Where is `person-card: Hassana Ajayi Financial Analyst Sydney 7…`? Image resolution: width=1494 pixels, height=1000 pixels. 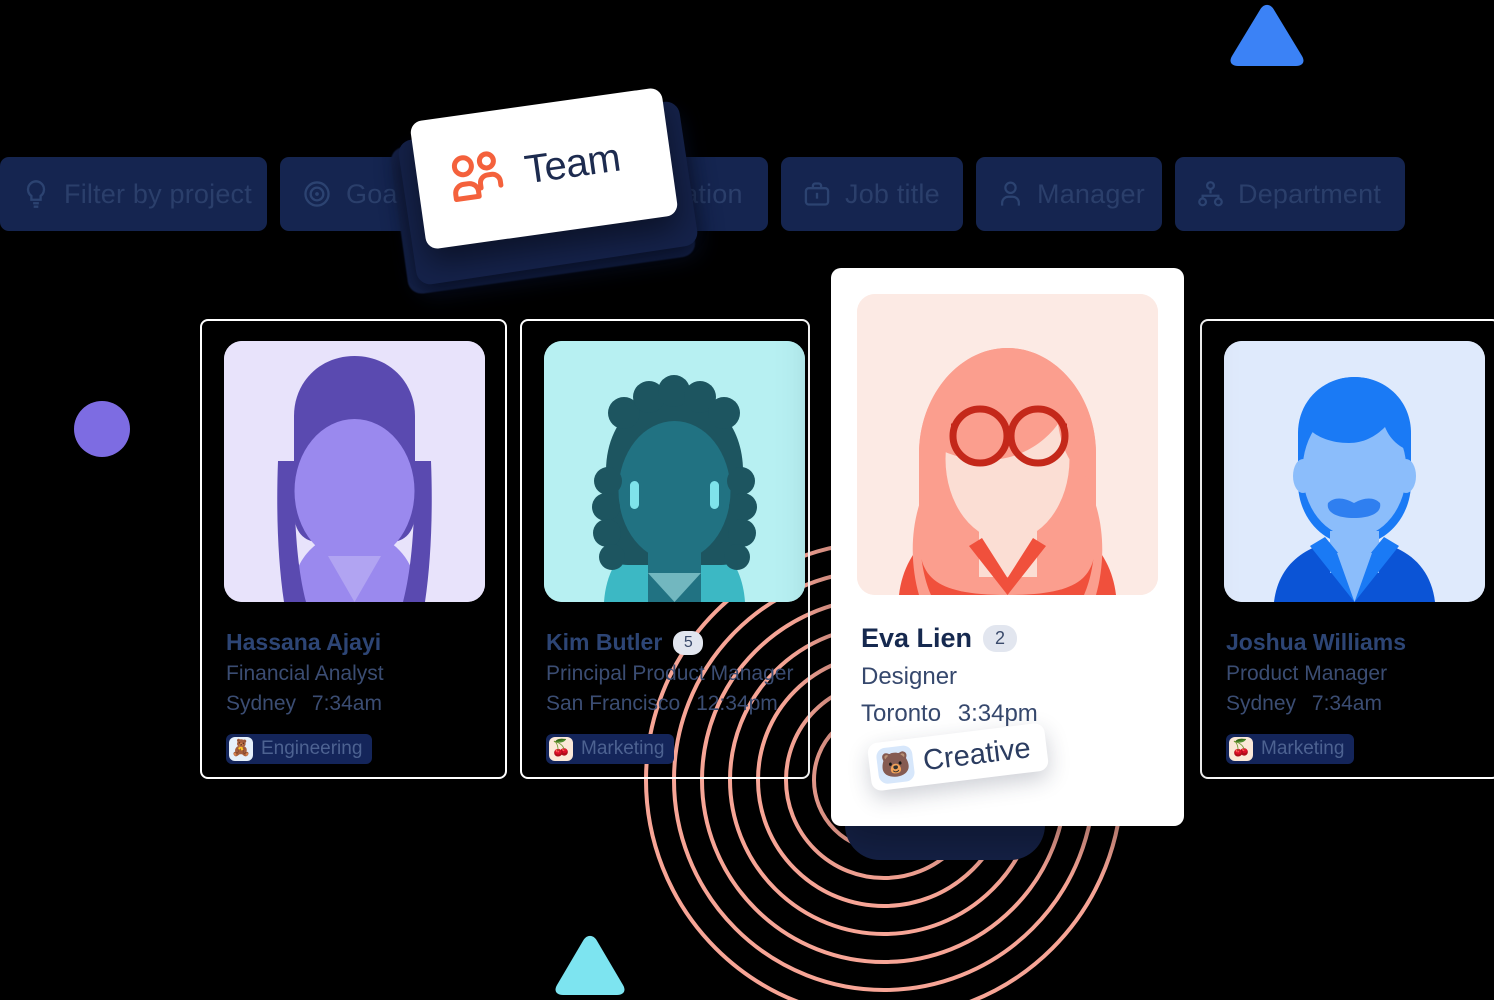
person-card: Hassana Ajayi Financial Analyst Sydney 7… is located at coordinates (353, 549).